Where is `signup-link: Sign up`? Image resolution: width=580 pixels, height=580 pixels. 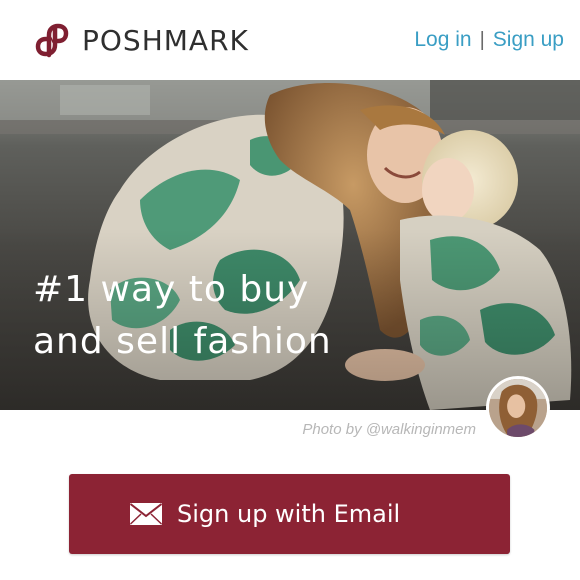 signup-link: Sign up is located at coordinates (528, 40).